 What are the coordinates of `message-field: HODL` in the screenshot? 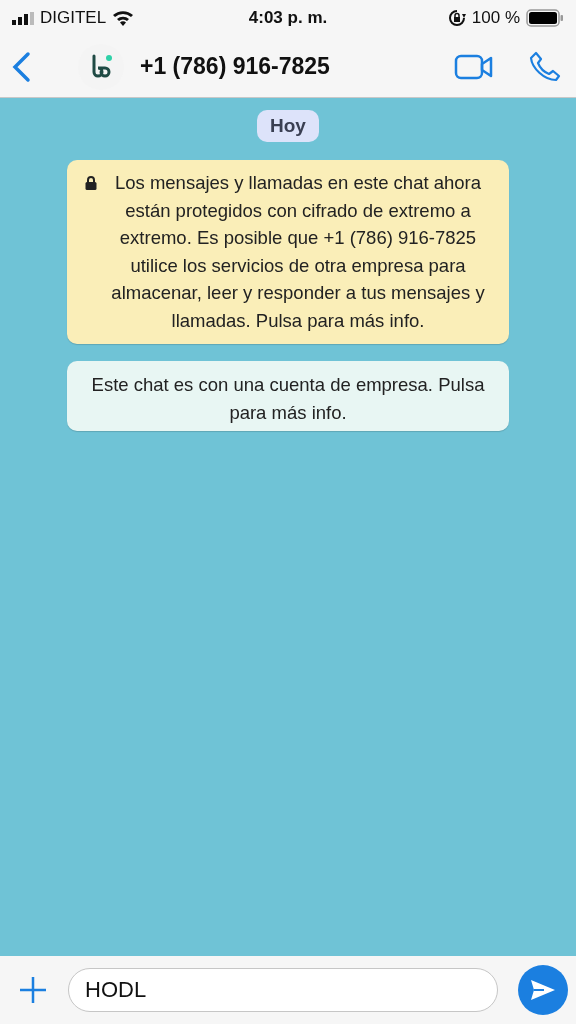 It's located at (283, 990).